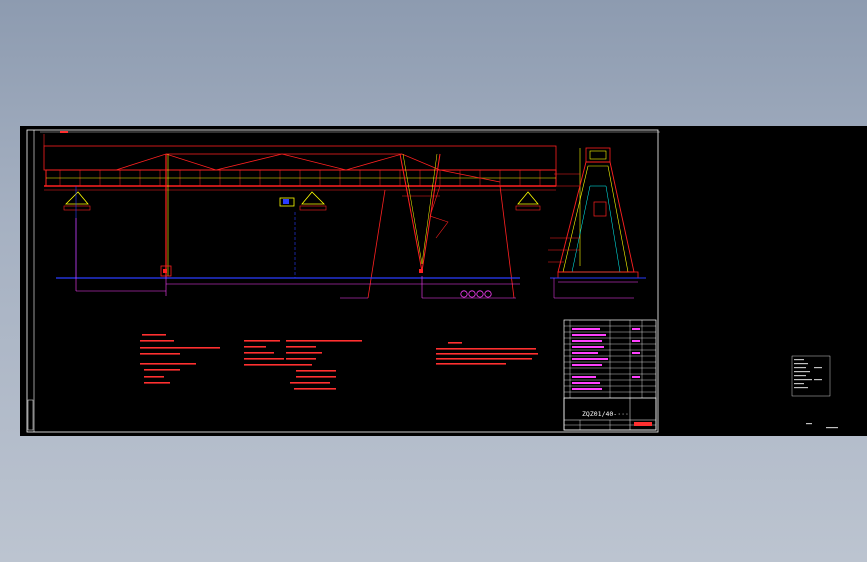 This screenshot has width=867, height=562. Describe the element at coordinates (300, 158) in the screenshot. I see `girder-railing` at that location.